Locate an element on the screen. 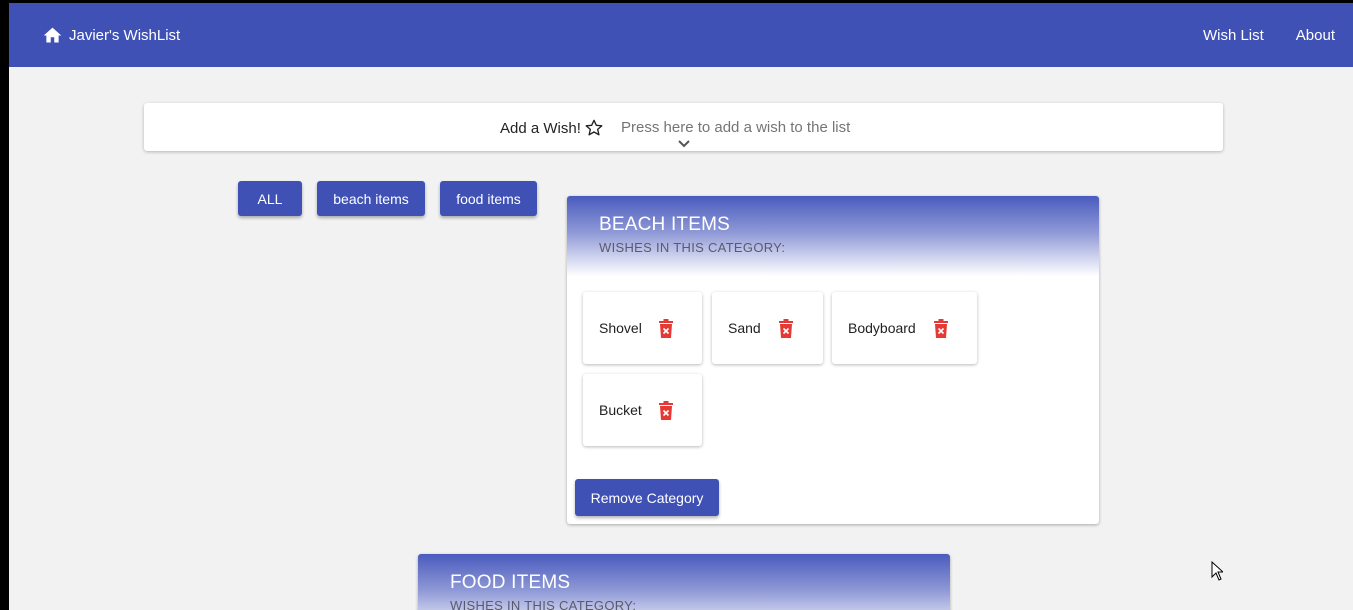  wish-item: Shovel is located at coordinates (642, 328).